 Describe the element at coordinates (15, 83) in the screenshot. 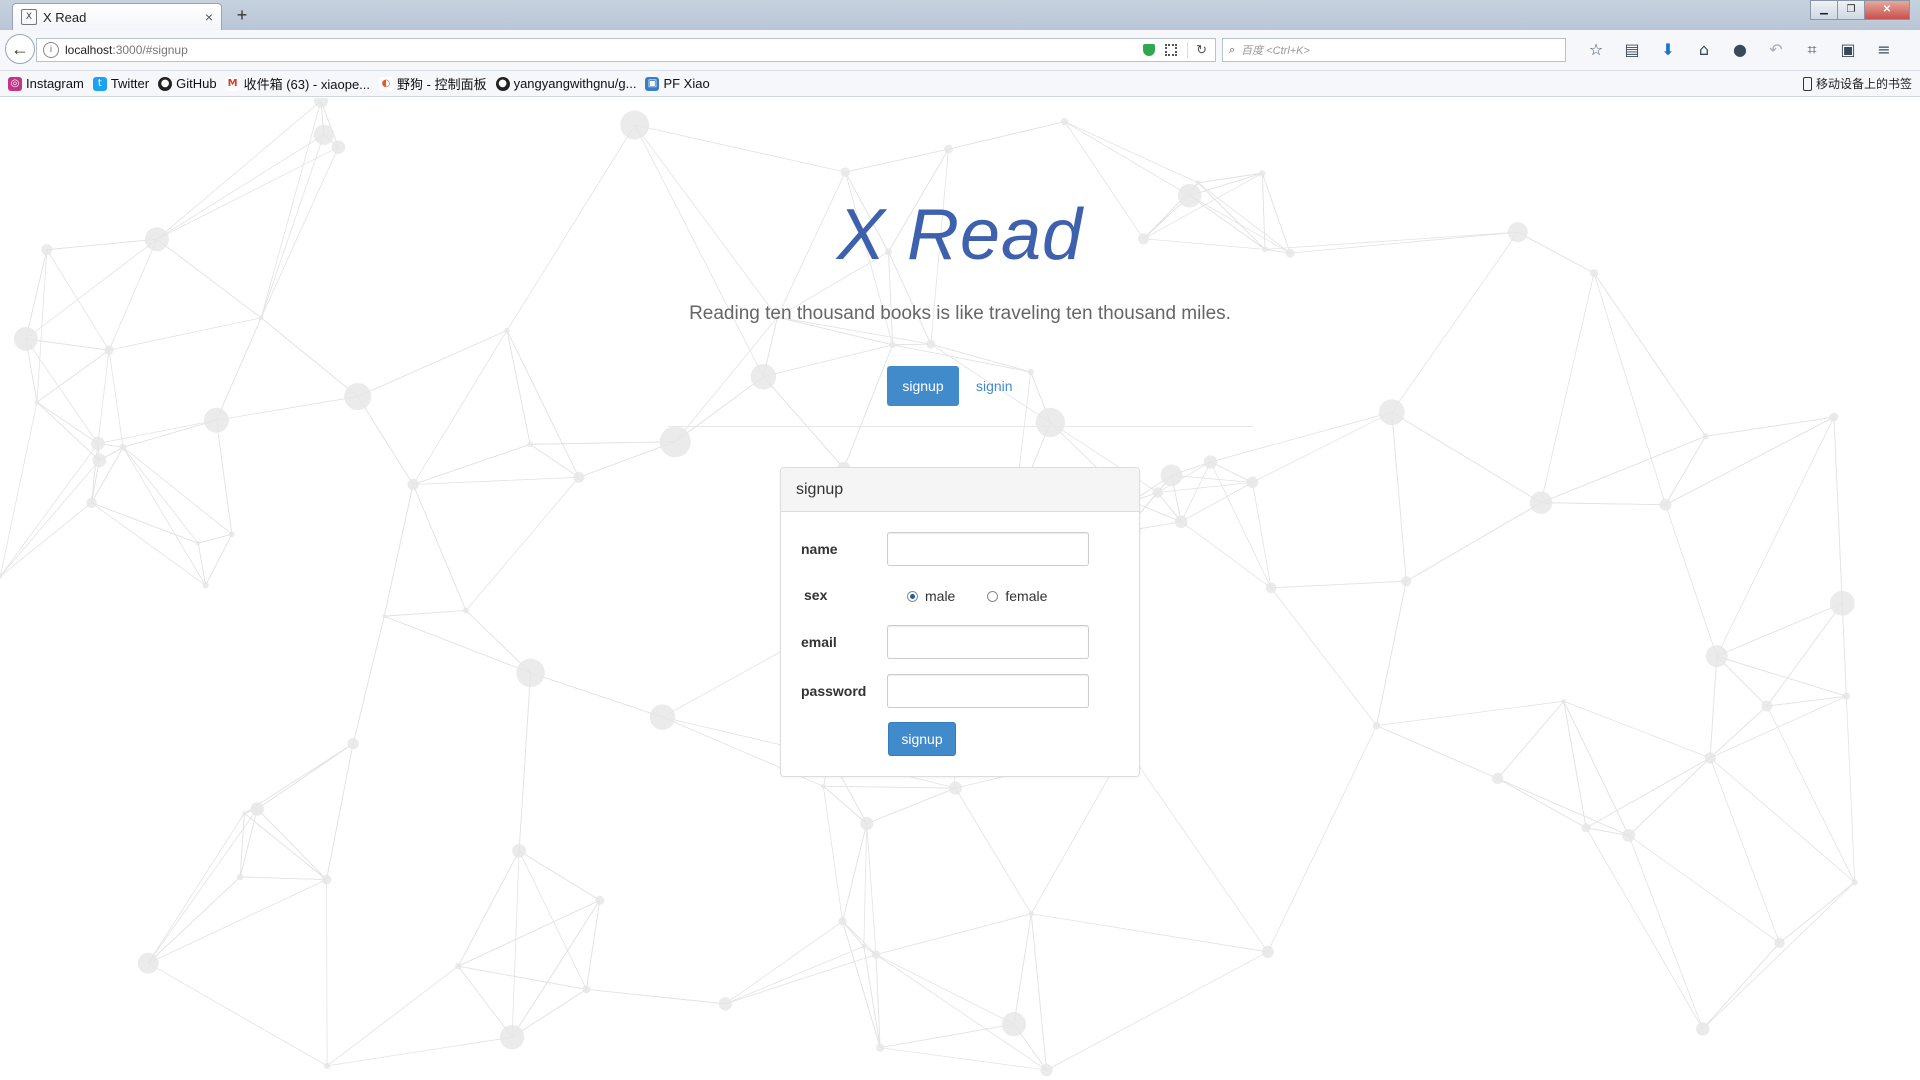

I see `instagram-icon: ◎` at that location.